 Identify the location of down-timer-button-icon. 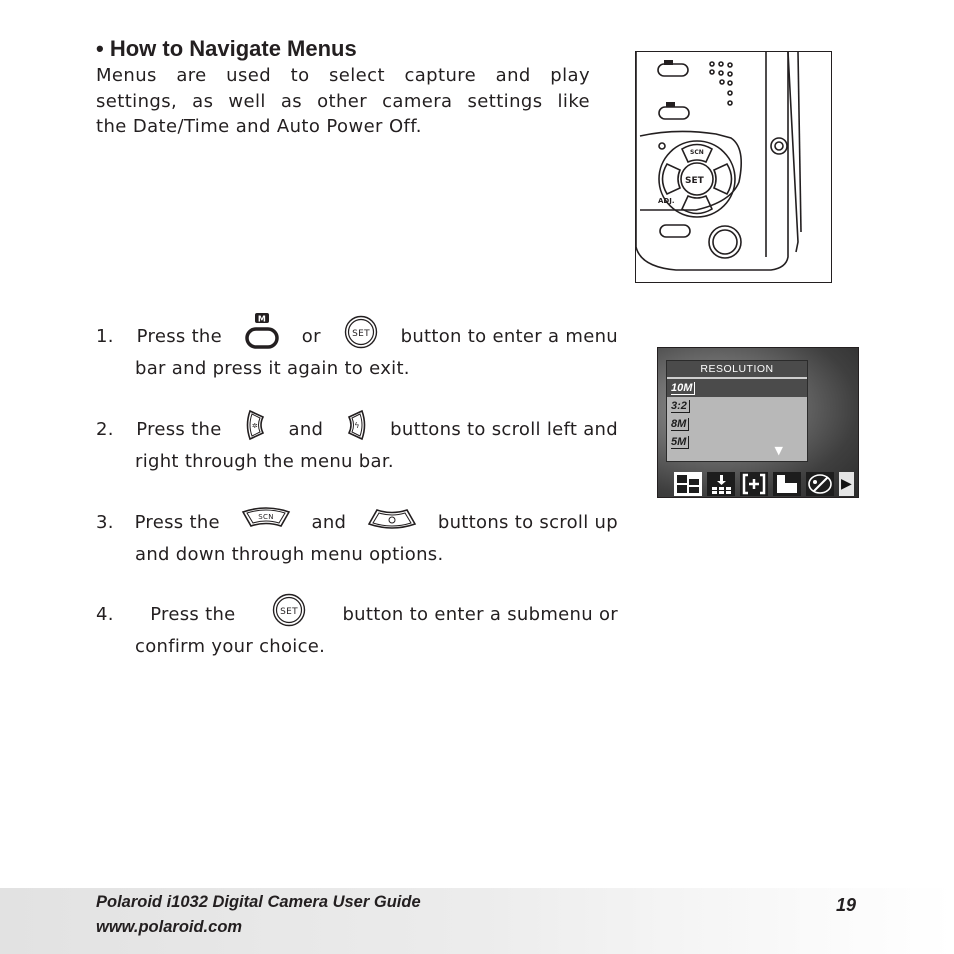
(392, 523).